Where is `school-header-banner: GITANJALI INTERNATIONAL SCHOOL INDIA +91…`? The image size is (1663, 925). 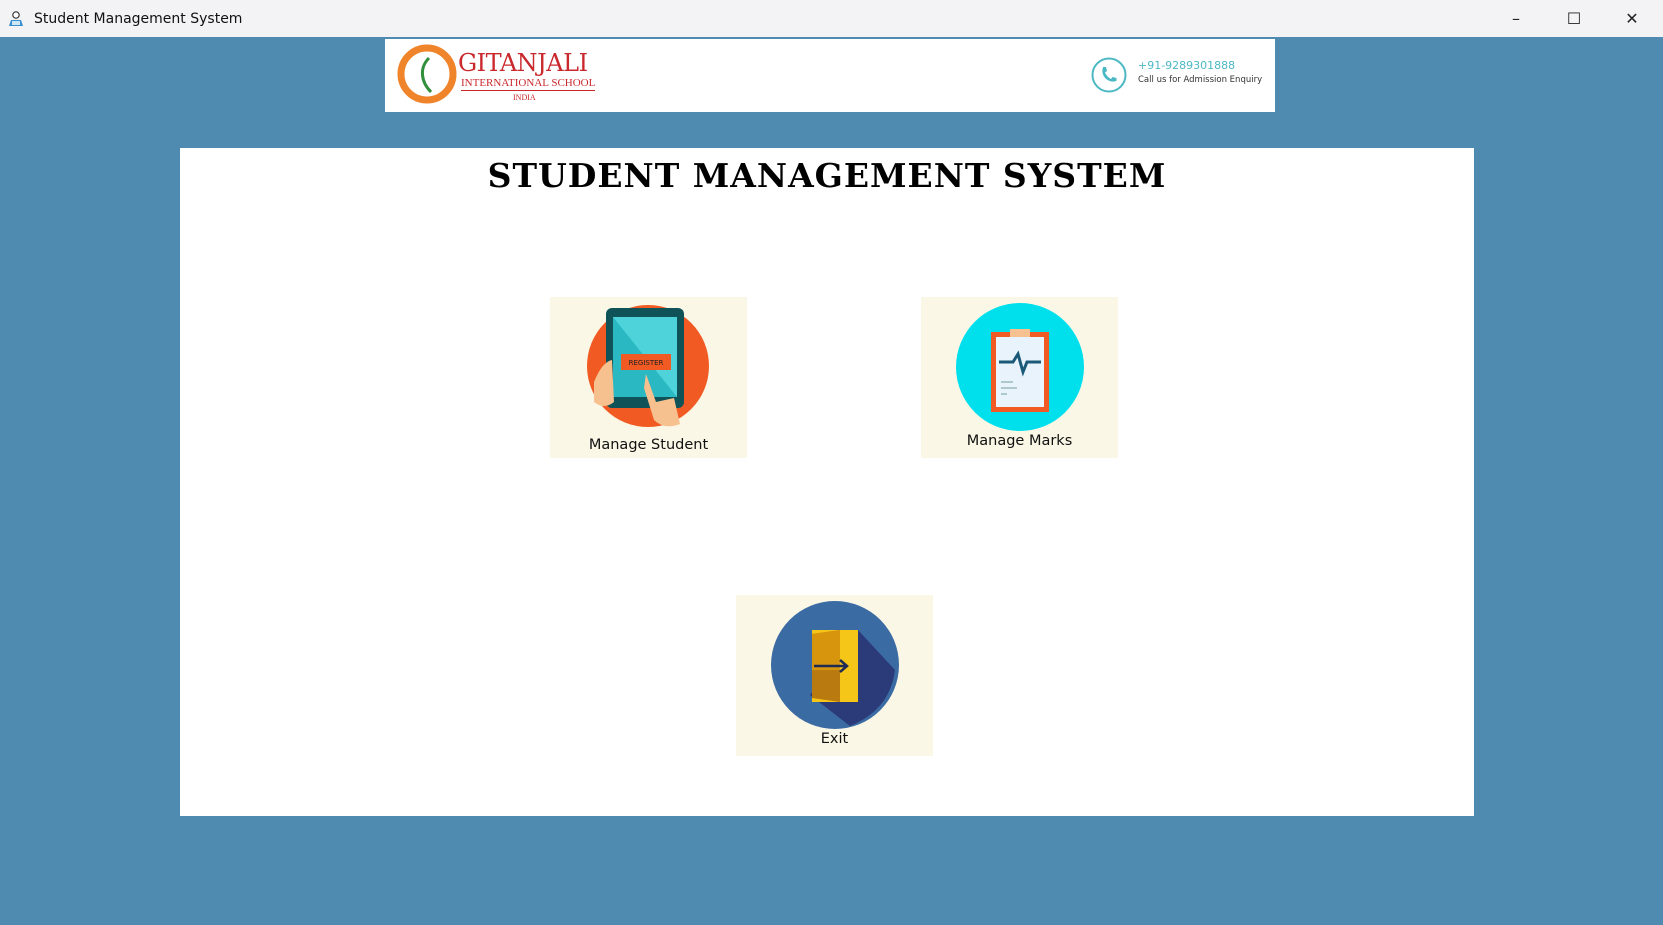
school-header-banner: GITANJALI INTERNATIONAL SCHOOL INDIA +91… is located at coordinates (830, 75).